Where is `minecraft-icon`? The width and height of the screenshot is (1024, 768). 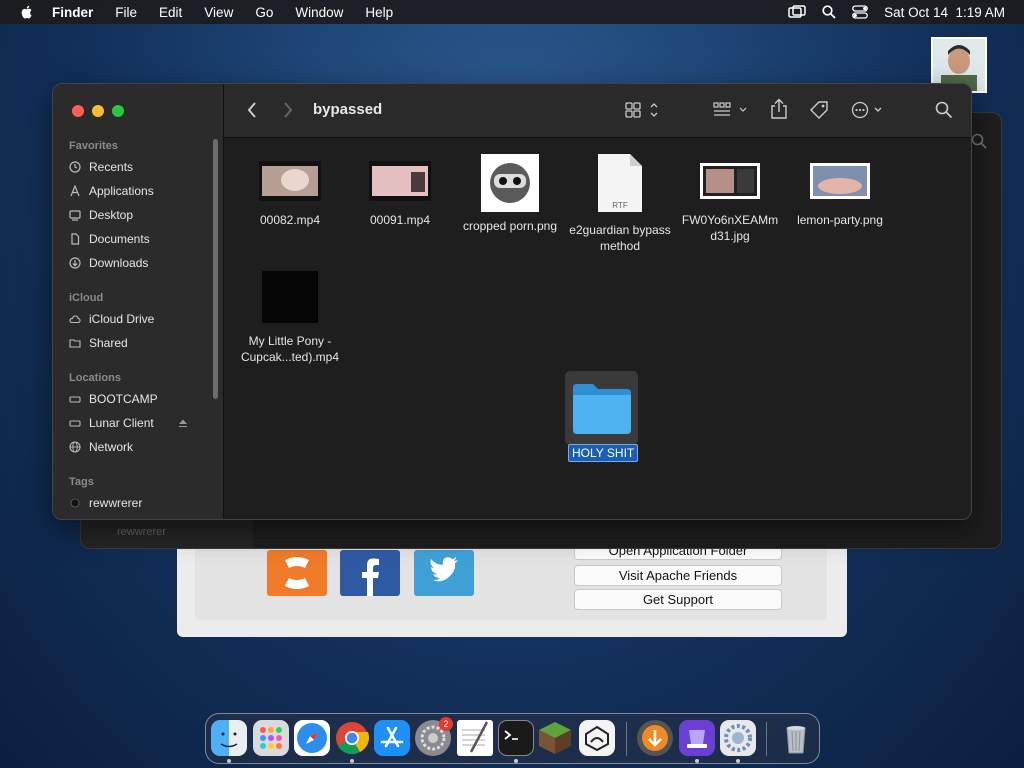 minecraft-icon is located at coordinates (555, 738).